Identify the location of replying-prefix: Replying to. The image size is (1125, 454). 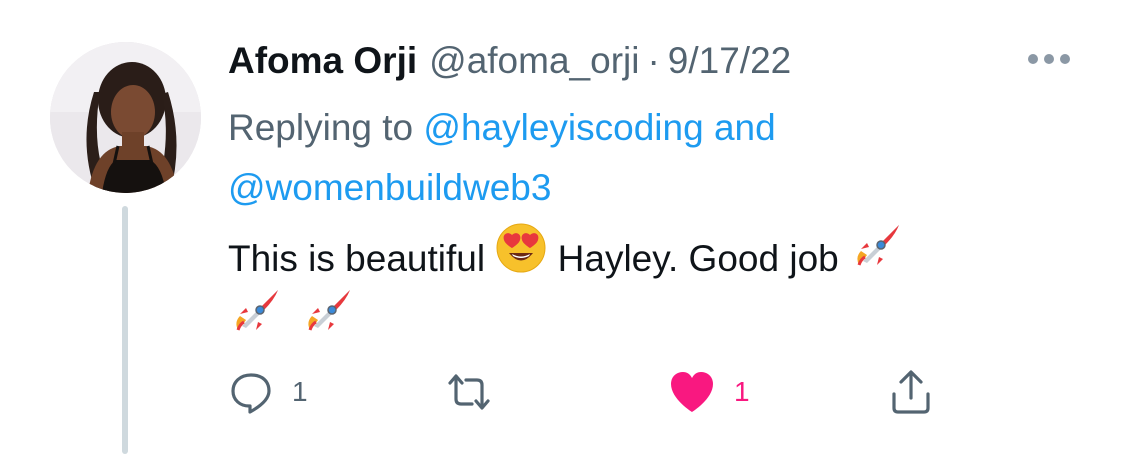
(321, 127).